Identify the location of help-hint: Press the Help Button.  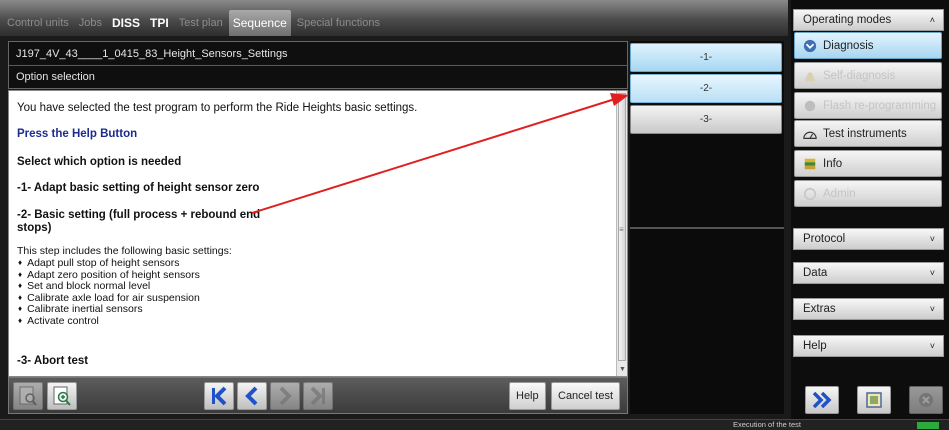
(77, 134).